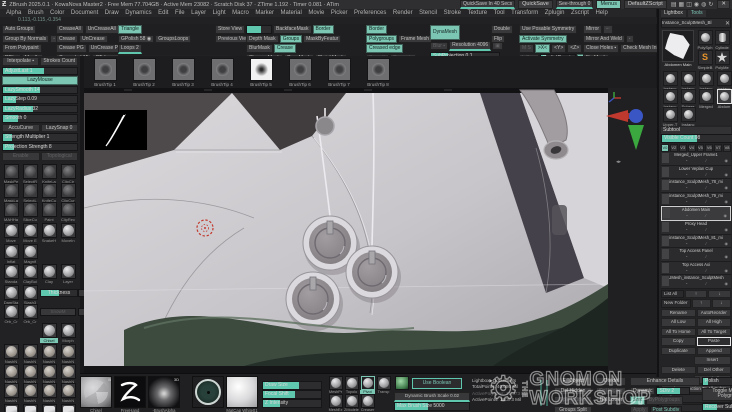 Image resolution: width=732 pixels, height=412 pixels. What do you see at coordinates (696, 268) in the screenshot?
I see `subtool-item: Top Access Axi▰◔∕◉` at bounding box center [696, 268].